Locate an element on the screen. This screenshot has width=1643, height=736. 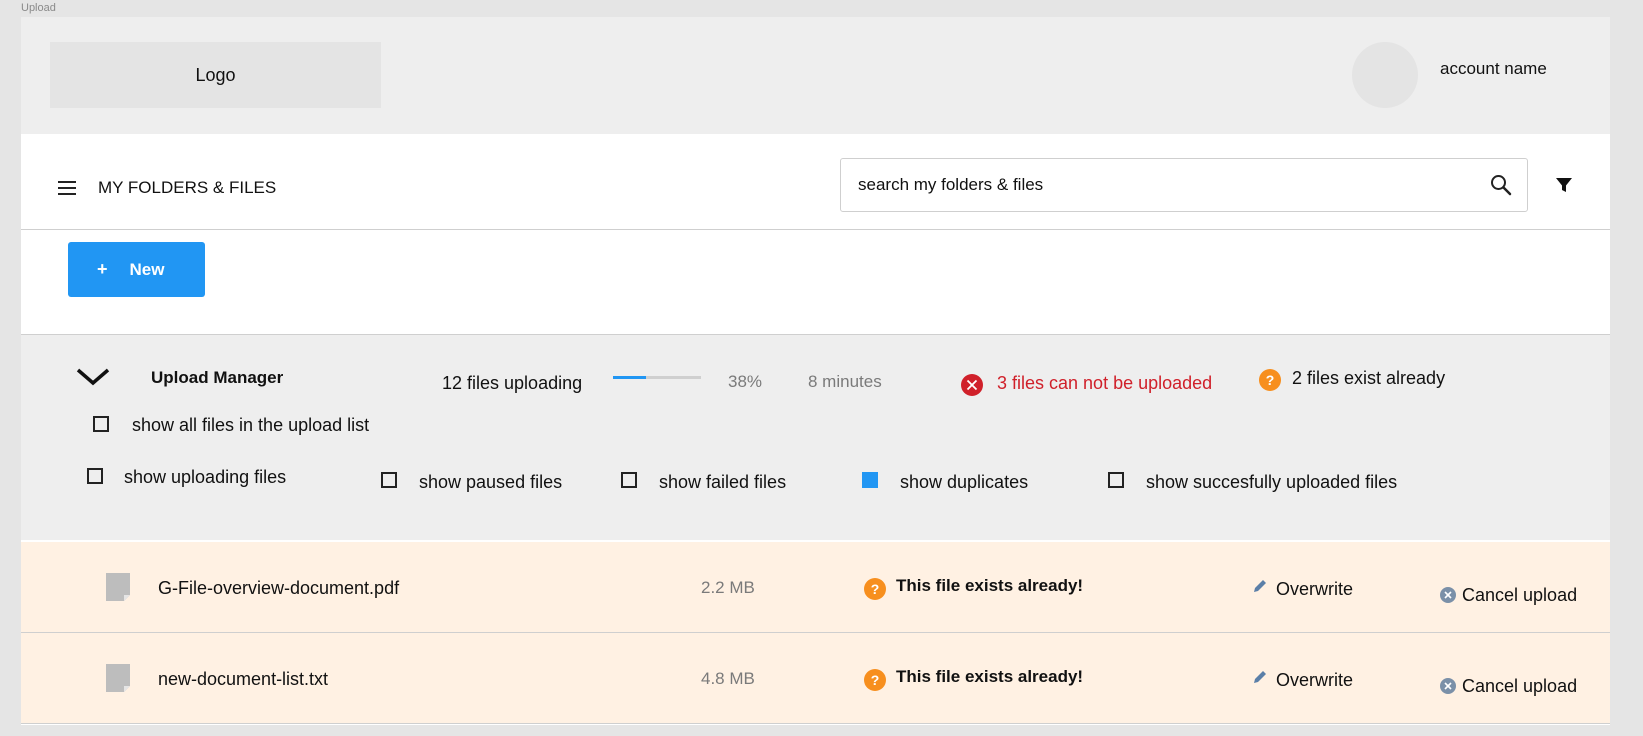
upload-percent: 38% is located at coordinates (745, 381).